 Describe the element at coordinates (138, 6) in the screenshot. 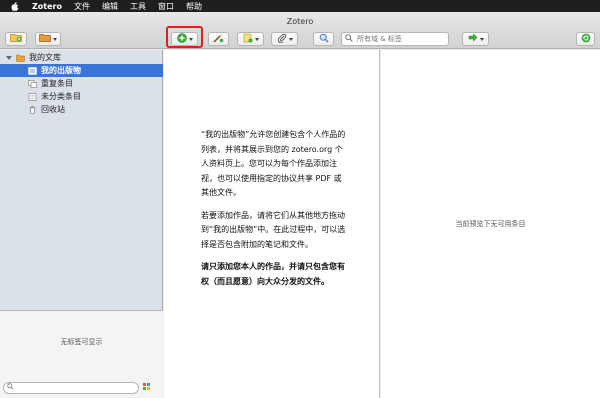

I see `menu-tools: 工具` at that location.